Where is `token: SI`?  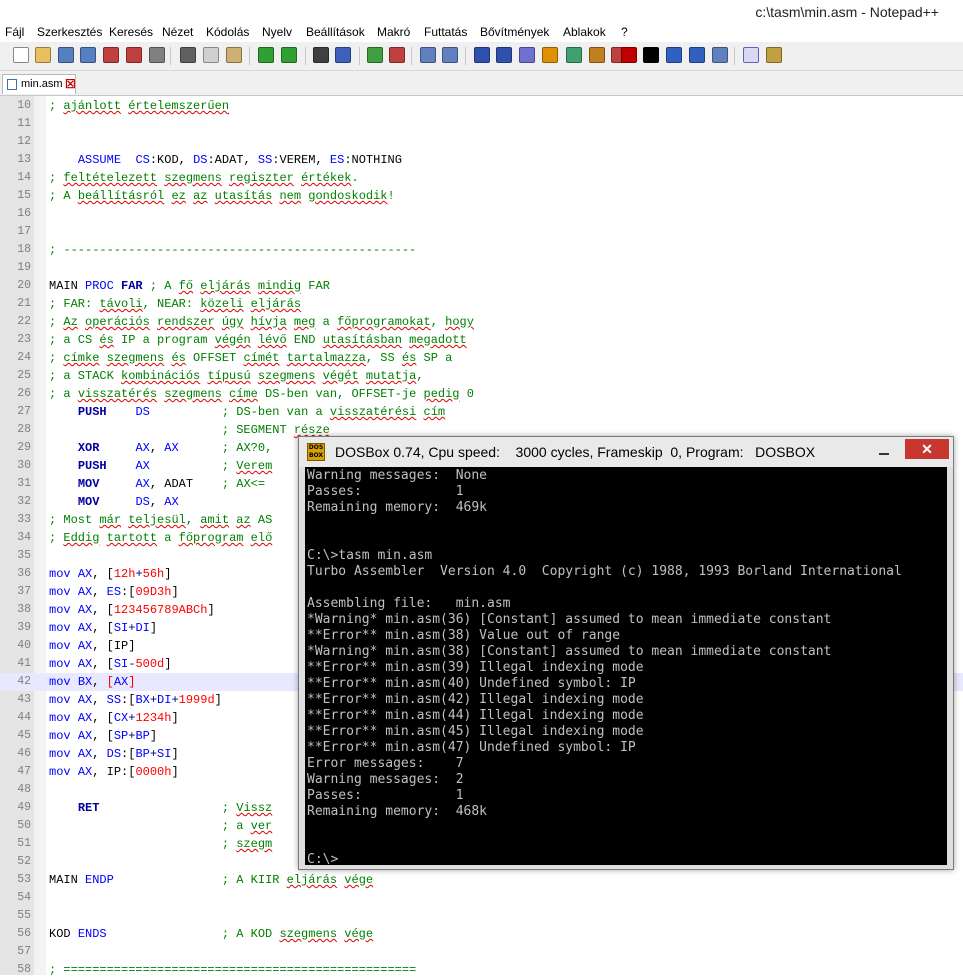 token: SI is located at coordinates (121, 628).